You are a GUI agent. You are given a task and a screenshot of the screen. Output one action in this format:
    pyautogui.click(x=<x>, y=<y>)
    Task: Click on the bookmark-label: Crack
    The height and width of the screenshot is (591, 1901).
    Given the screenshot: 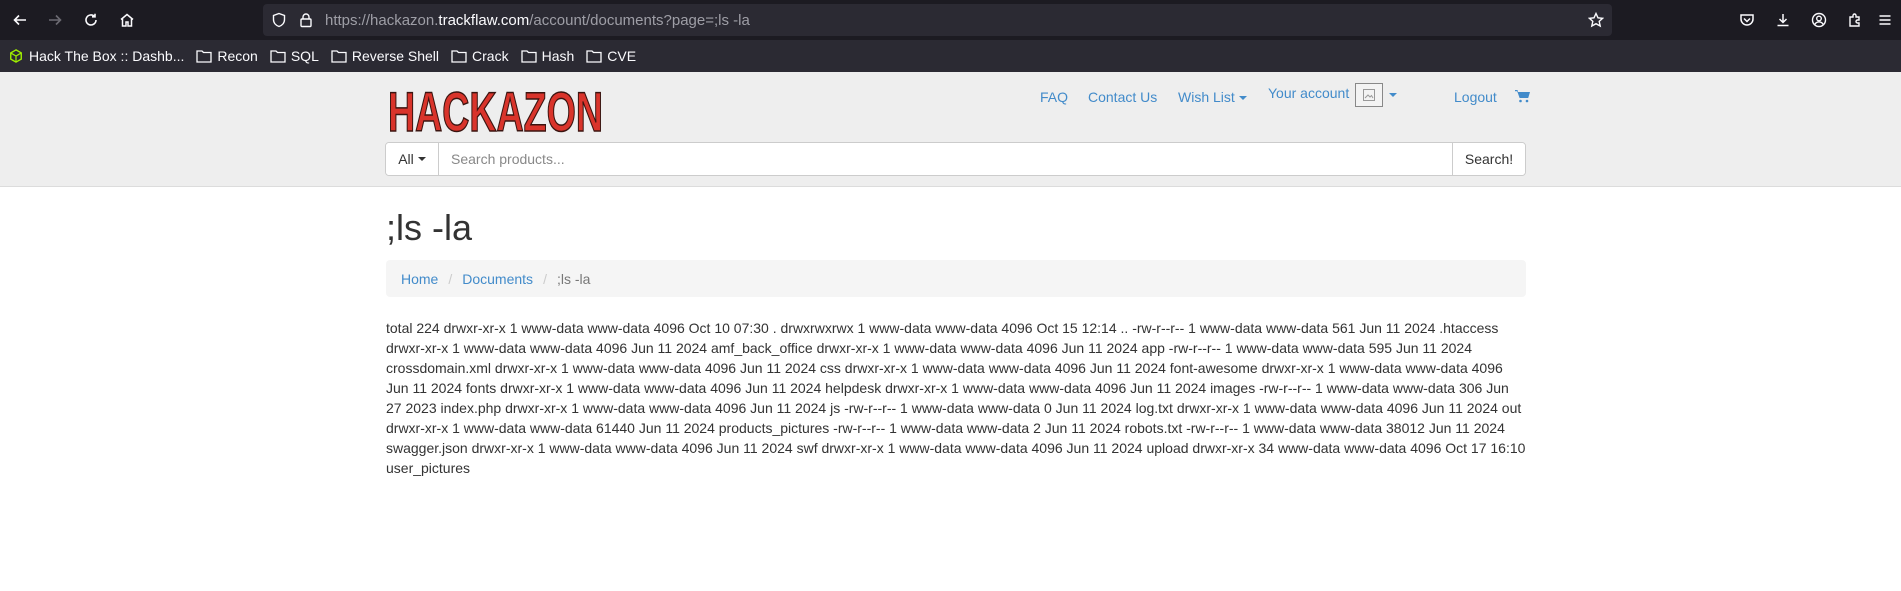 What is the action you would take?
    pyautogui.click(x=490, y=56)
    